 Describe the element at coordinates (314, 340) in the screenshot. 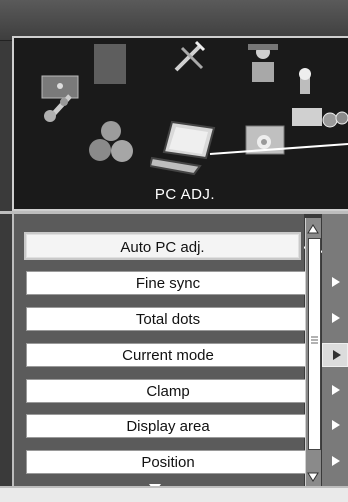

I see `grip-icon` at that location.